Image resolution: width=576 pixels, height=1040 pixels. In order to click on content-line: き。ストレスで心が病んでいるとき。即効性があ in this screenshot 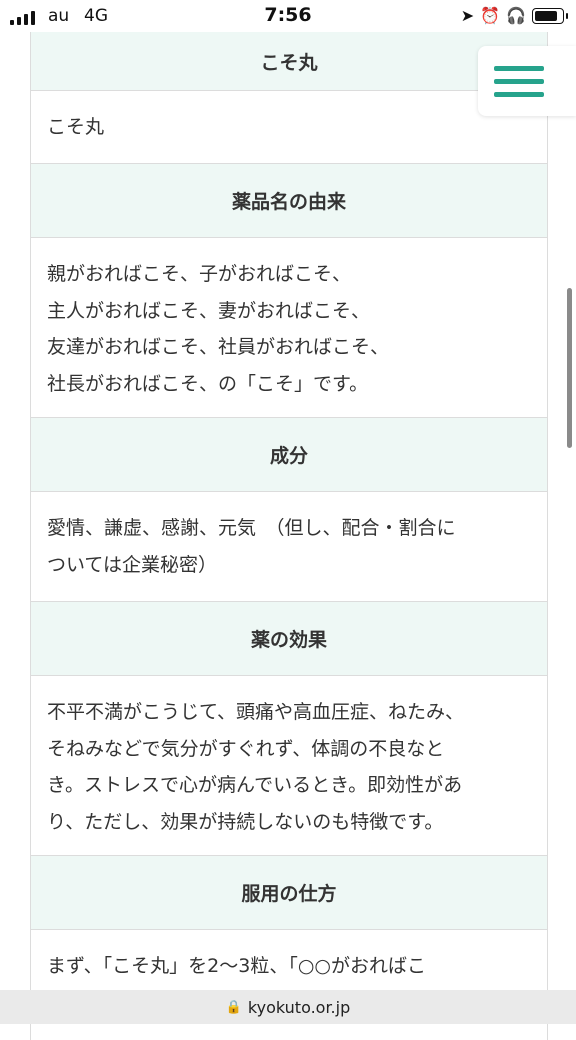, I will do `click(255, 785)`.